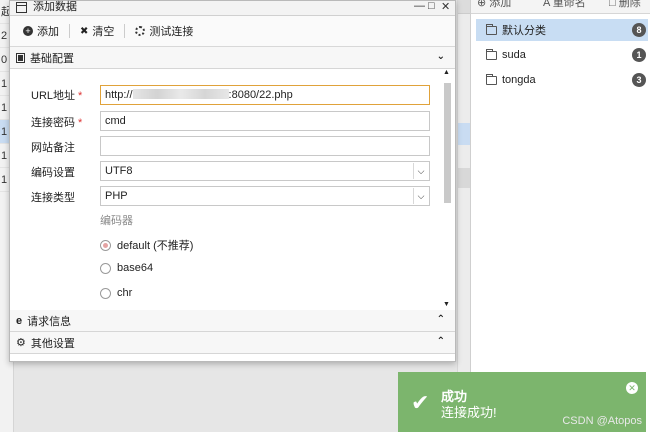 The height and width of the screenshot is (432, 650). What do you see at coordinates (116, 221) in the screenshot?
I see `encoder-group-label: 编码器` at bounding box center [116, 221].